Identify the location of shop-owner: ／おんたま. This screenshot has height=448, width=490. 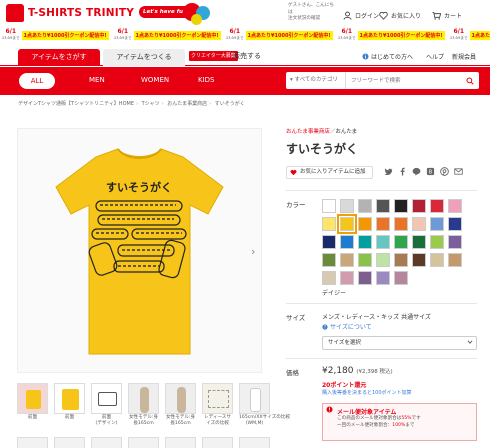
(343, 132).